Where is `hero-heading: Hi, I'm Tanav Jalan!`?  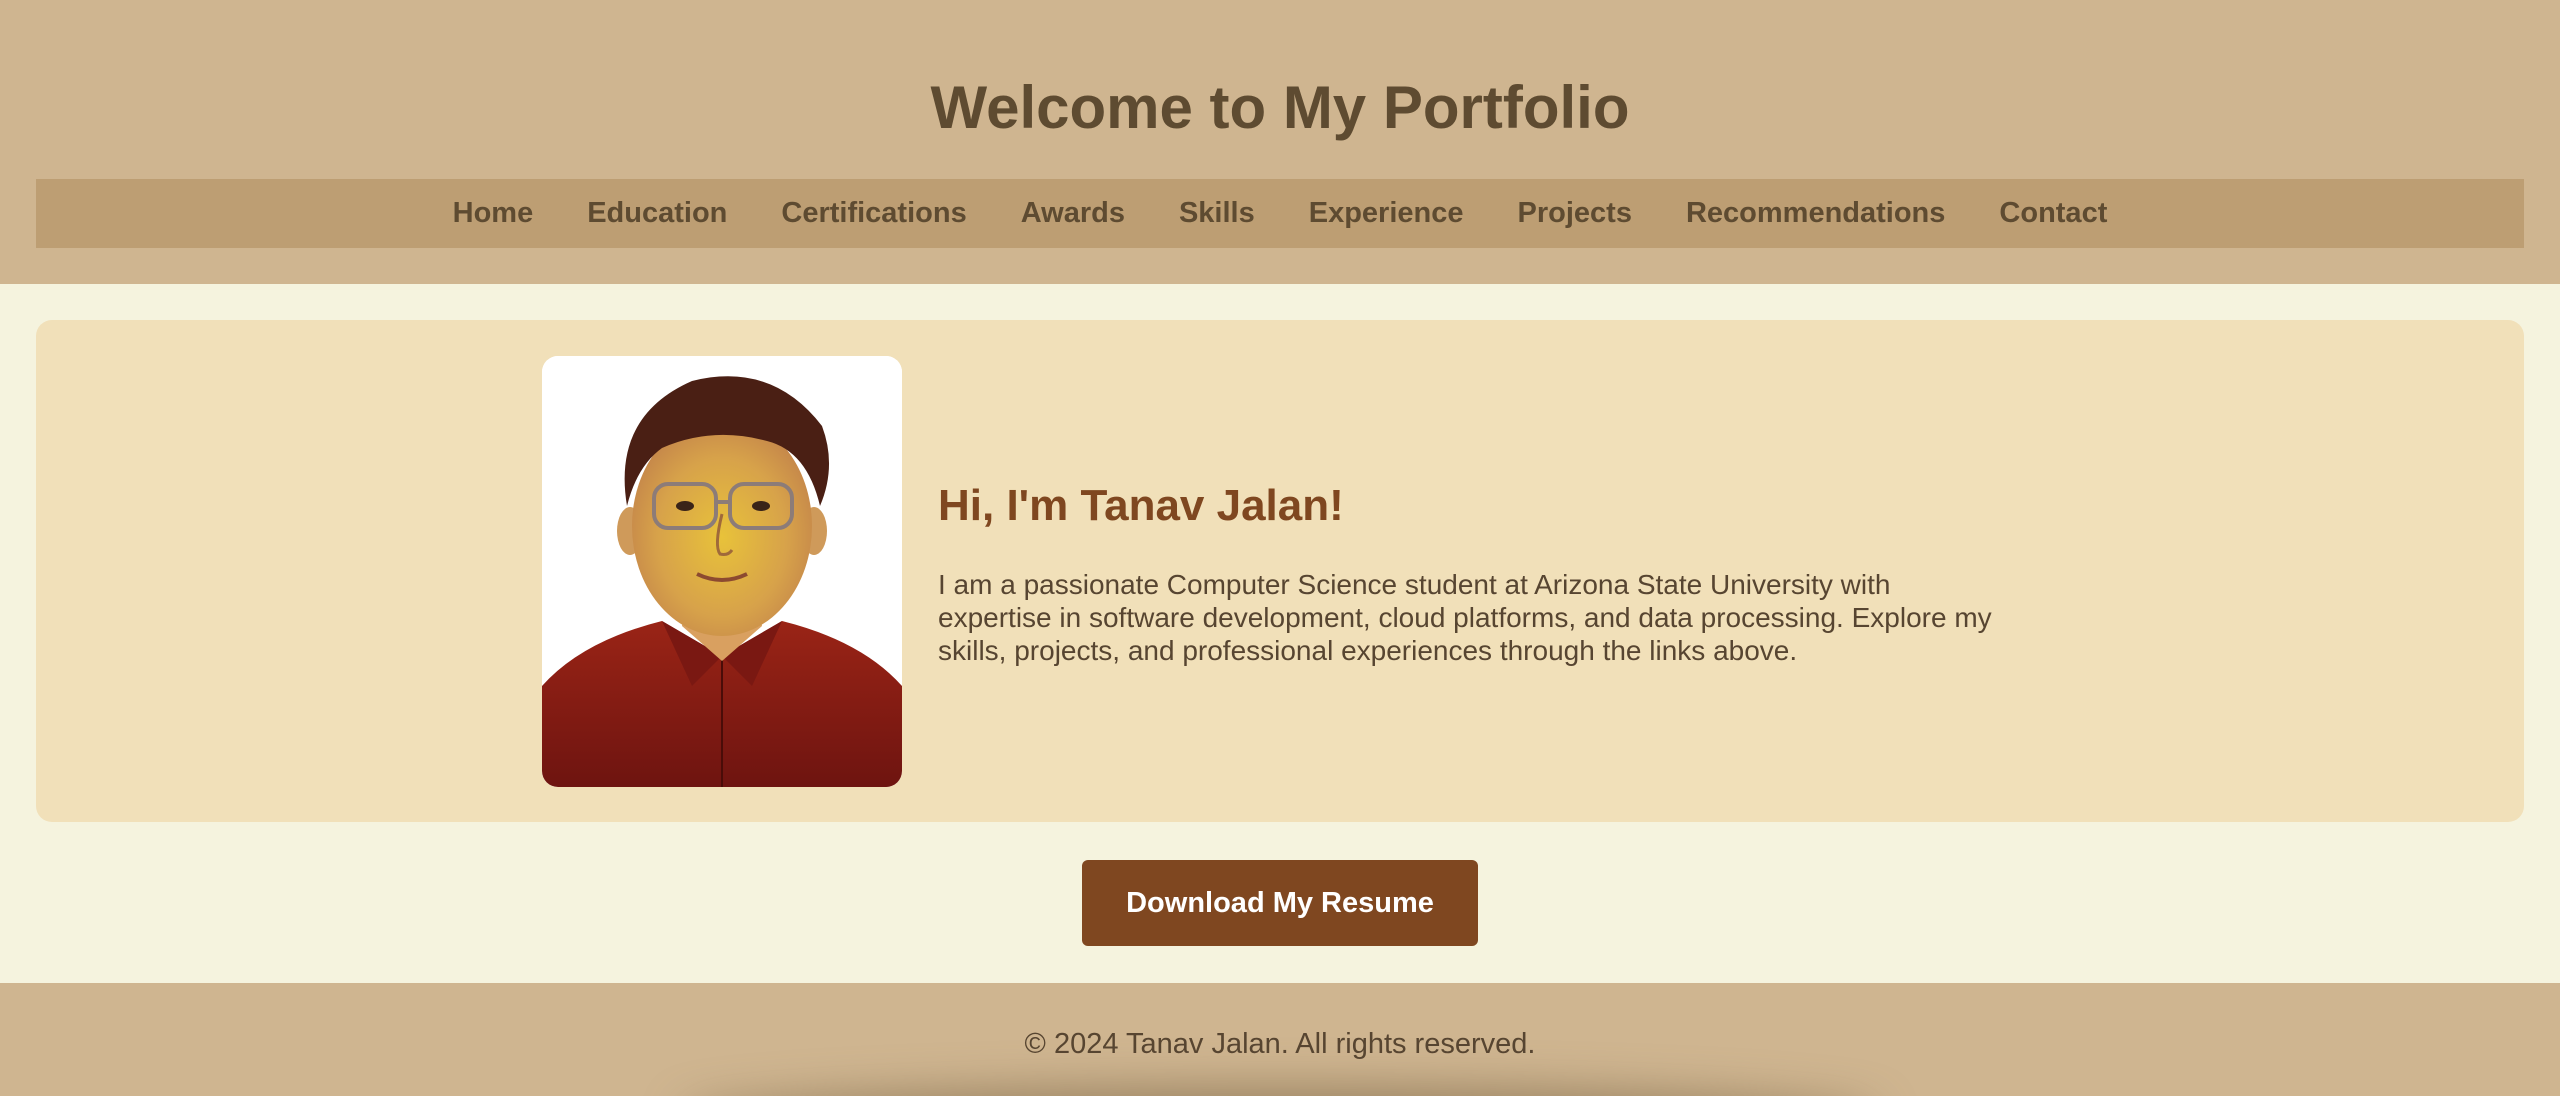
hero-heading: Hi, I'm Tanav Jalan! is located at coordinates (1141, 505).